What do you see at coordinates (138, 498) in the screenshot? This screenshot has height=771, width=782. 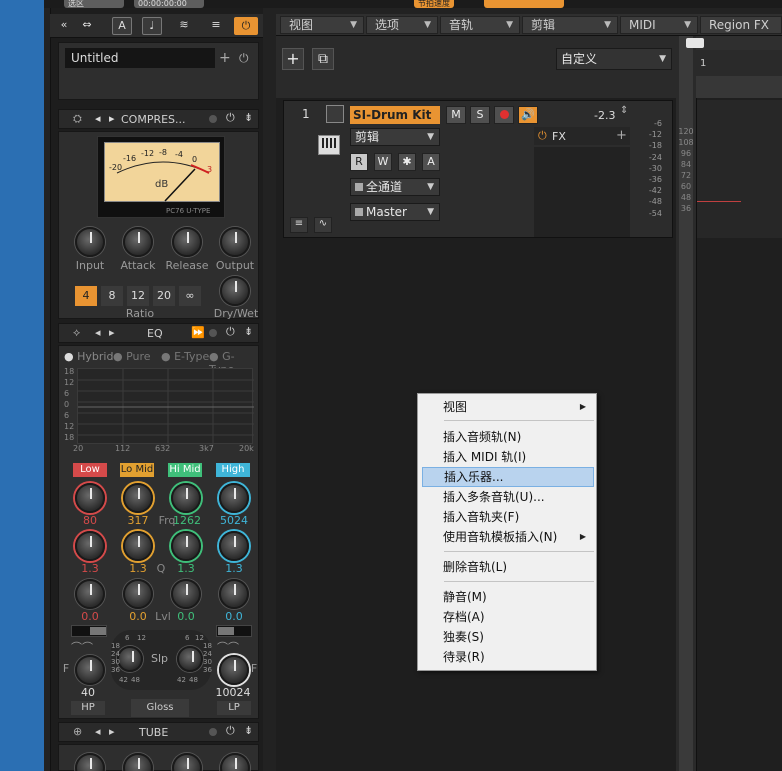 I see `lomid-freq-knob` at bounding box center [138, 498].